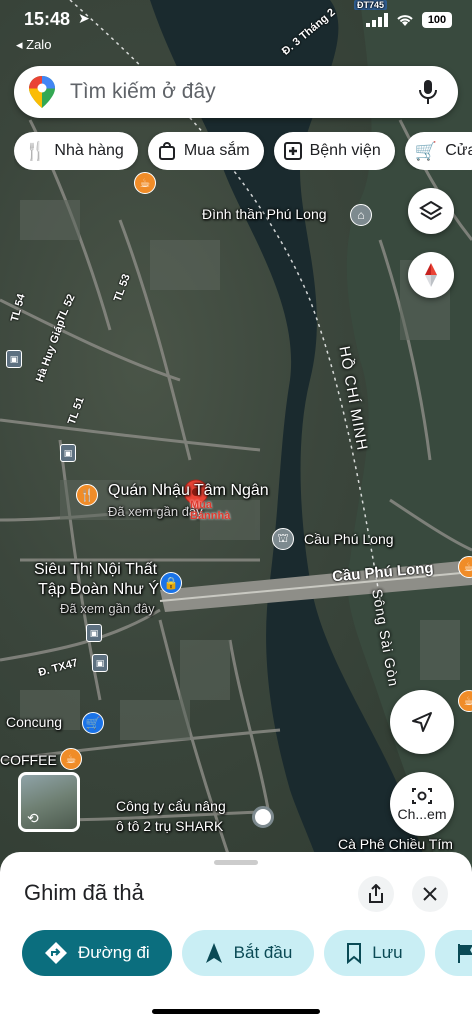  I want to click on directions-button: Đường đi, so click(97, 953).